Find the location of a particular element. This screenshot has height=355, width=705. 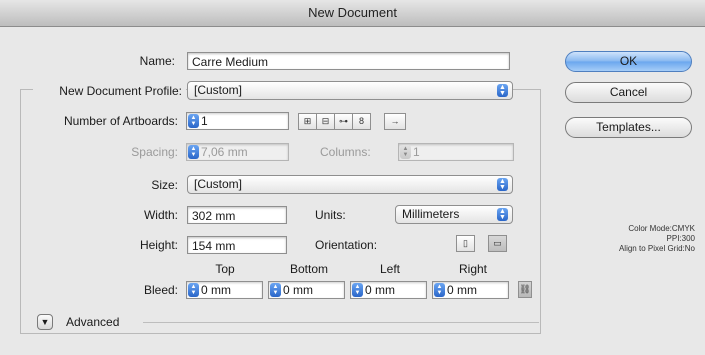

bleed-top-field: ▲ ▼ 0 mm is located at coordinates (224, 290).